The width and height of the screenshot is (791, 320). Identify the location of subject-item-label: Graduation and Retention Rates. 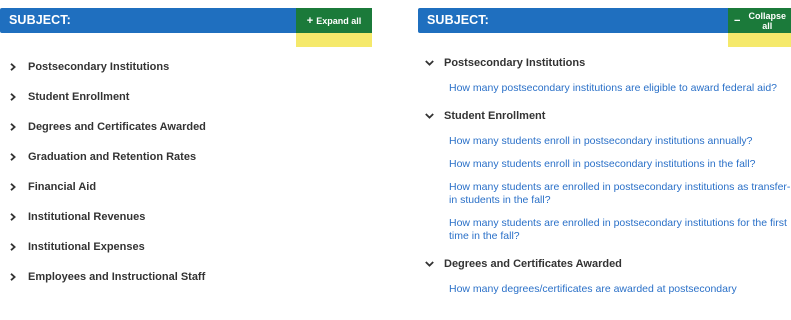
(112, 157).